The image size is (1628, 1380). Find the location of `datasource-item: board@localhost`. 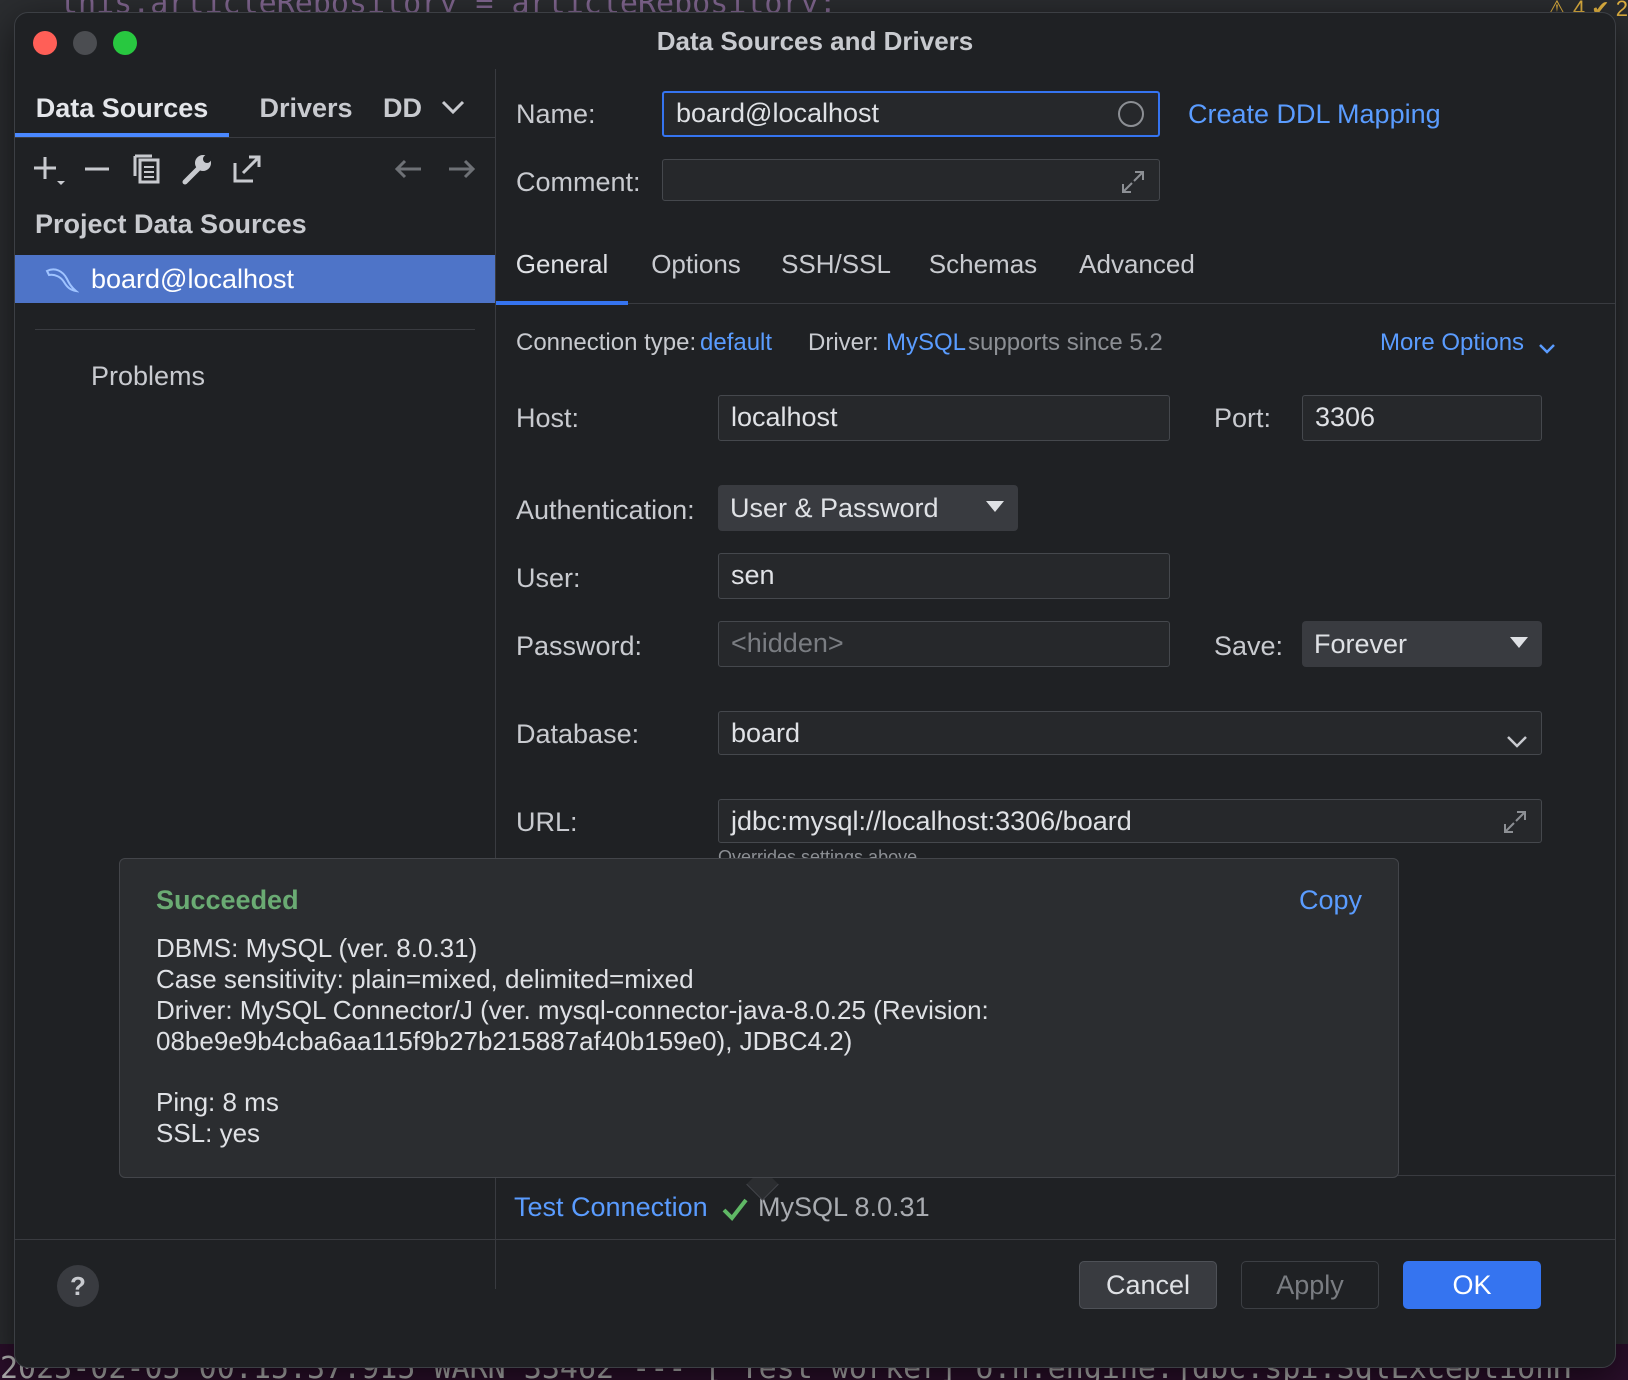

datasource-item: board@localhost is located at coordinates (255, 279).